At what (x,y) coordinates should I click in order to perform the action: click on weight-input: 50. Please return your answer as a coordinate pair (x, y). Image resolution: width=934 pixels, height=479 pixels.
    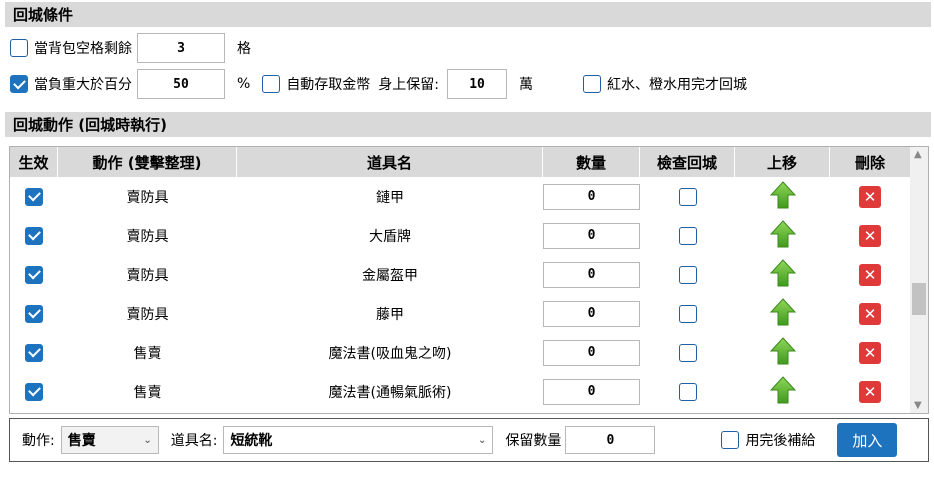
    Looking at the image, I should click on (181, 84).